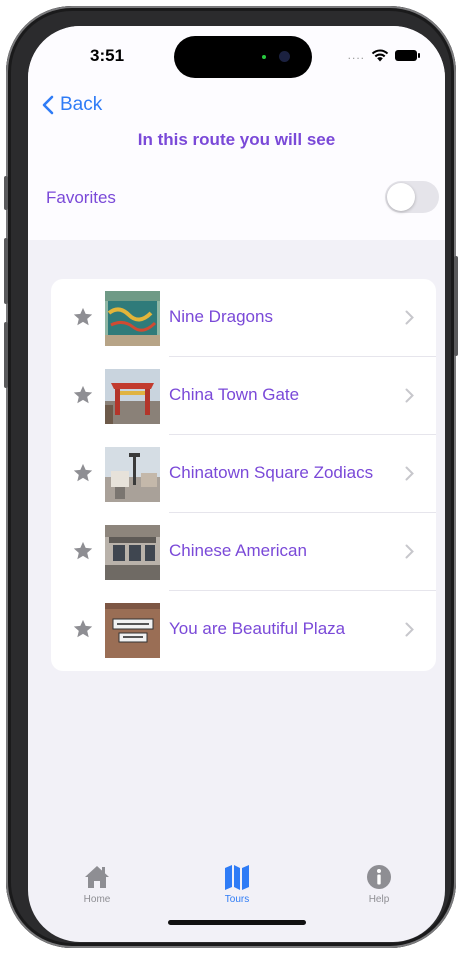  Describe the element at coordinates (48, 105) in the screenshot. I see `chevron-left-icon` at that location.